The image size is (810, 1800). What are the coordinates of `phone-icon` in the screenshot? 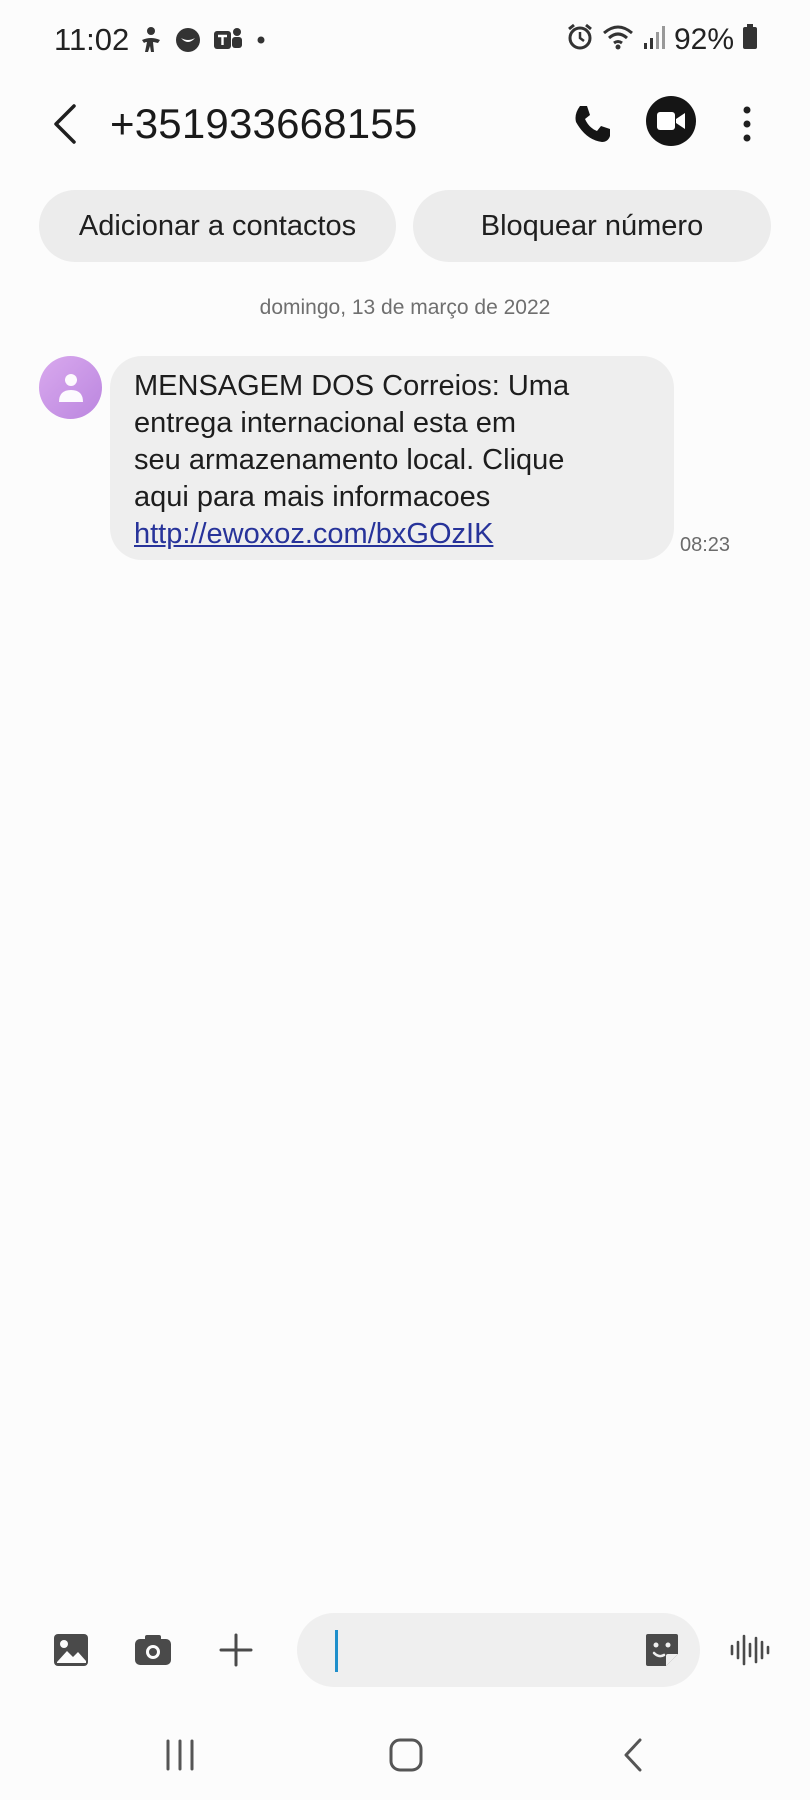 It's located at (592, 124).